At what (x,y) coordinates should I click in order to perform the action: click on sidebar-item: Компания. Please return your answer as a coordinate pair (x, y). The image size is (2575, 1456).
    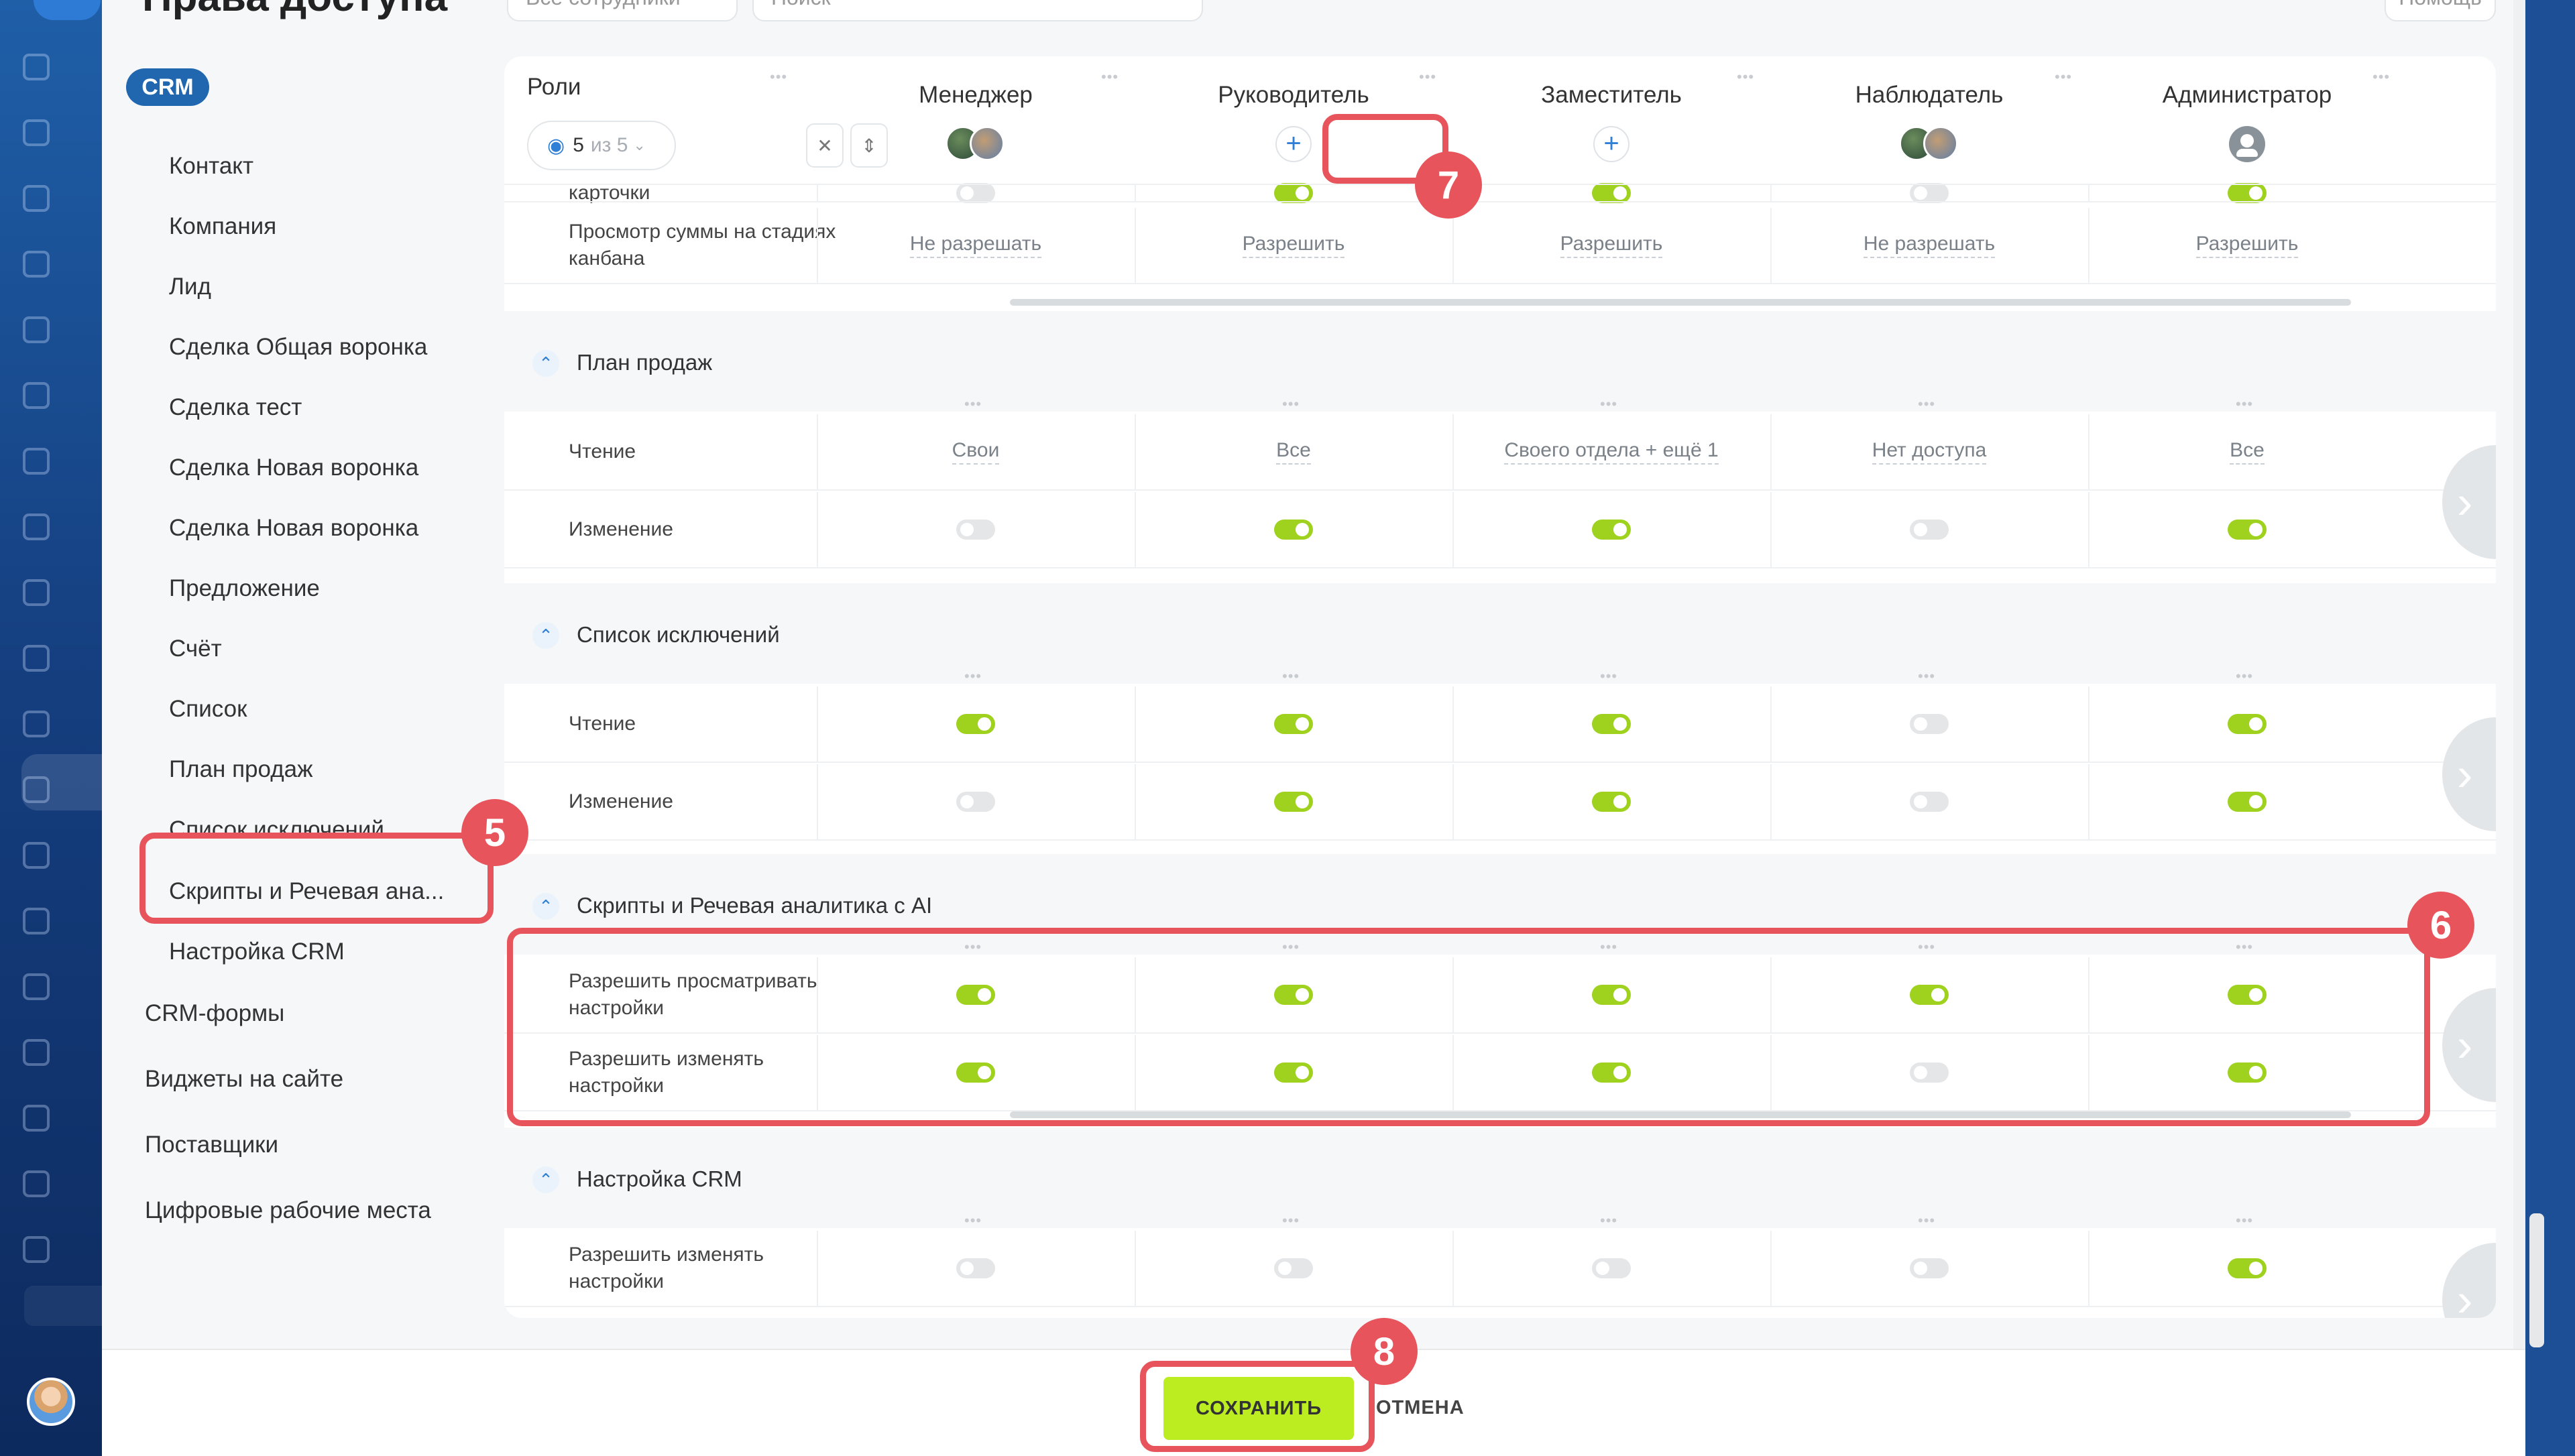
    Looking at the image, I should click on (222, 226).